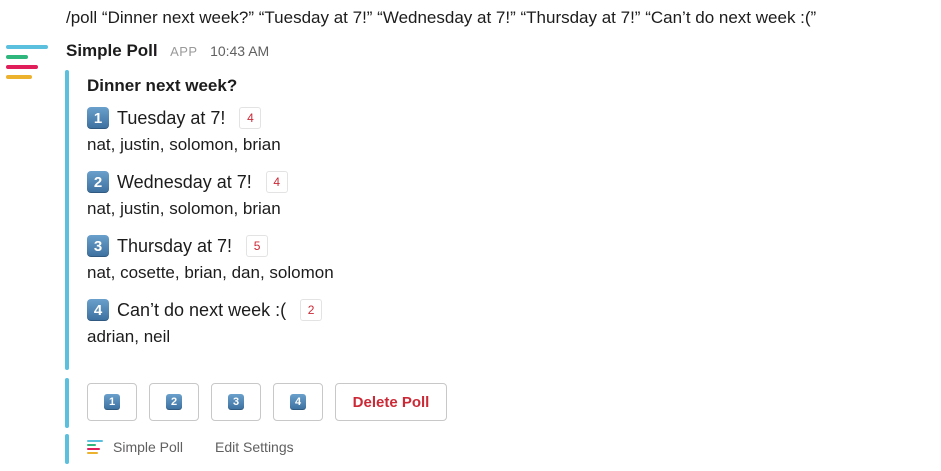 This screenshot has width=941, height=471. What do you see at coordinates (391, 402) in the screenshot?
I see `delete-poll-button: Delete Poll` at bounding box center [391, 402].